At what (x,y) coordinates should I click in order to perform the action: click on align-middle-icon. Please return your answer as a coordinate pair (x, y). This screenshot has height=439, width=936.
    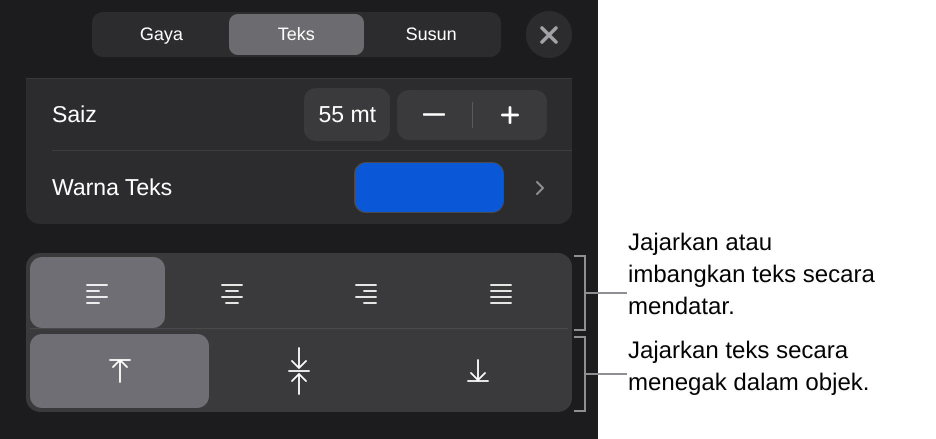
    Looking at the image, I should click on (299, 371).